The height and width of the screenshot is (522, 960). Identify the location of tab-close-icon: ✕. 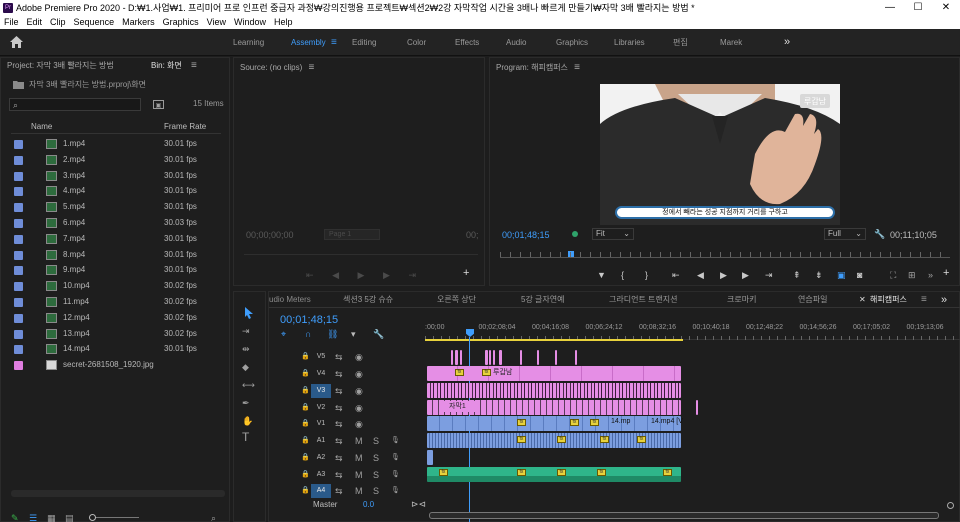
(862, 300).